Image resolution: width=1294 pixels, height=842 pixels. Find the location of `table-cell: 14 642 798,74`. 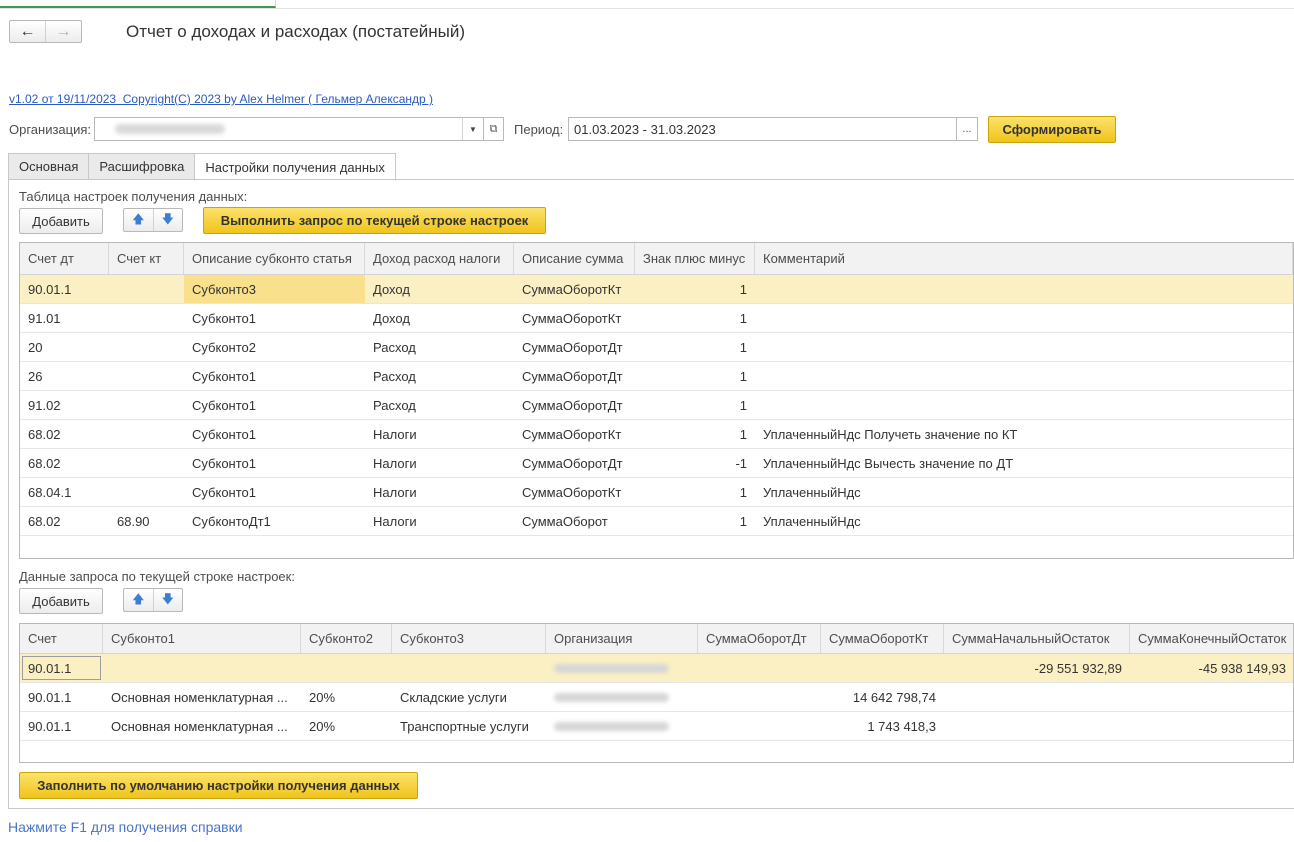

table-cell: 14 642 798,74 is located at coordinates (882, 697).